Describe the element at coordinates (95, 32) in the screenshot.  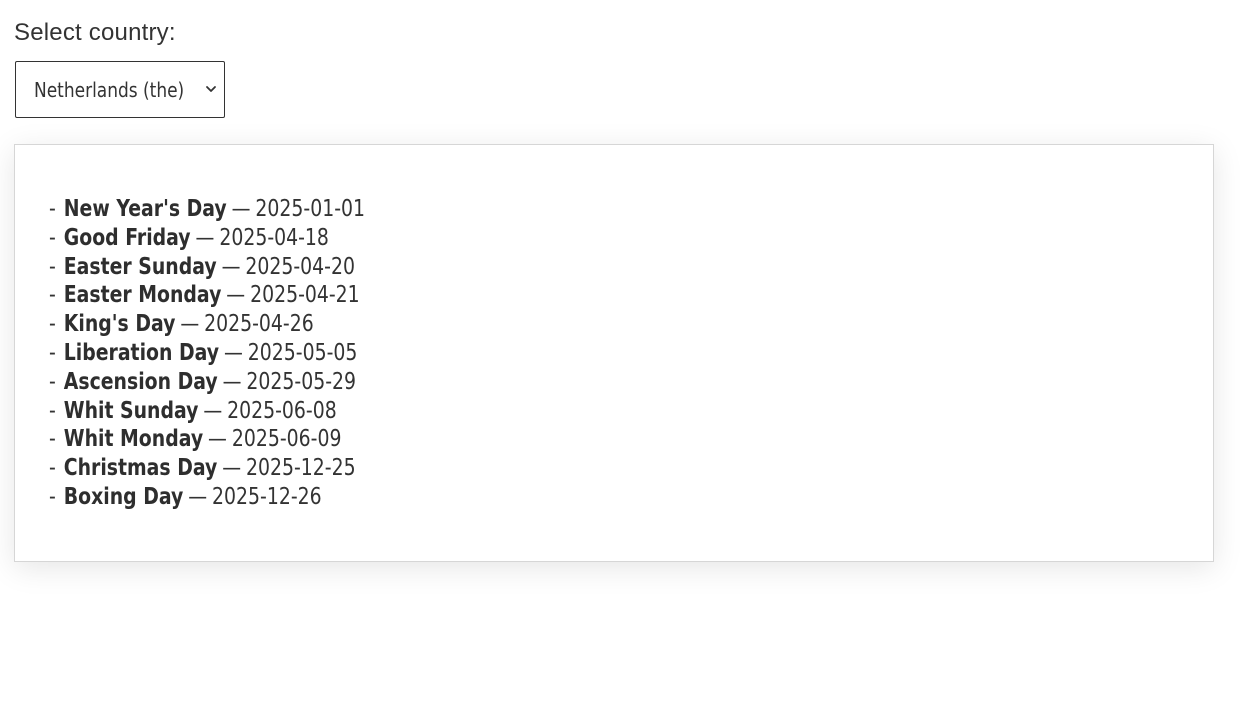
I see `country-select-label: Select country:` at that location.